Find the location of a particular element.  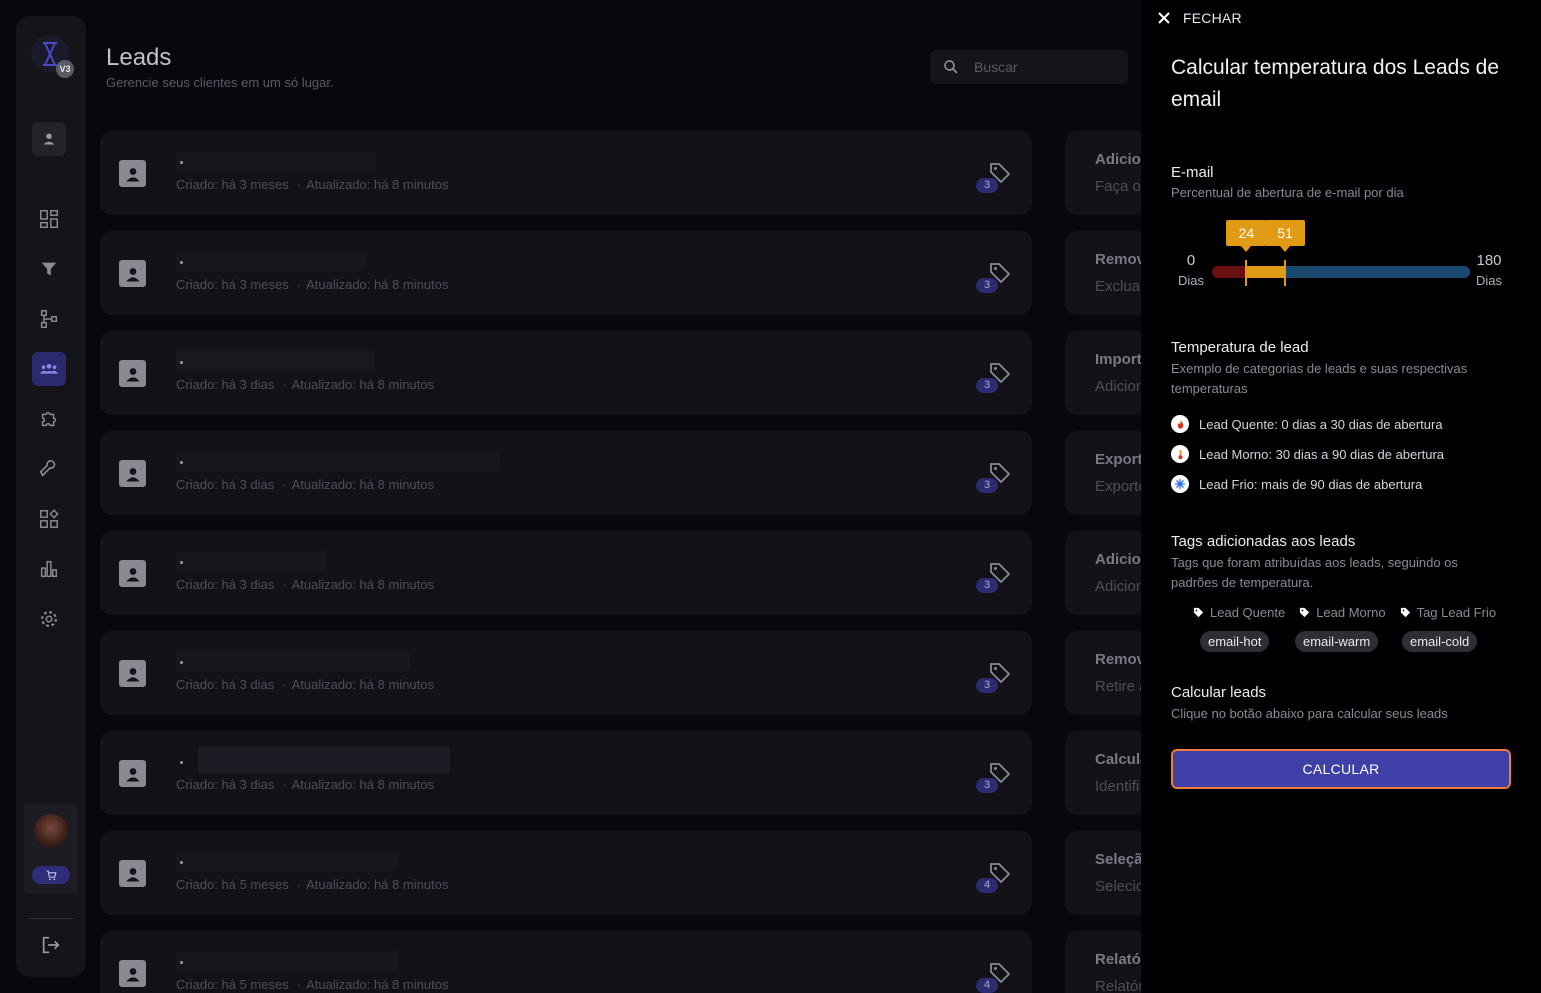

tags-section-title: Tags adicionadas aos leads is located at coordinates (1263, 541).